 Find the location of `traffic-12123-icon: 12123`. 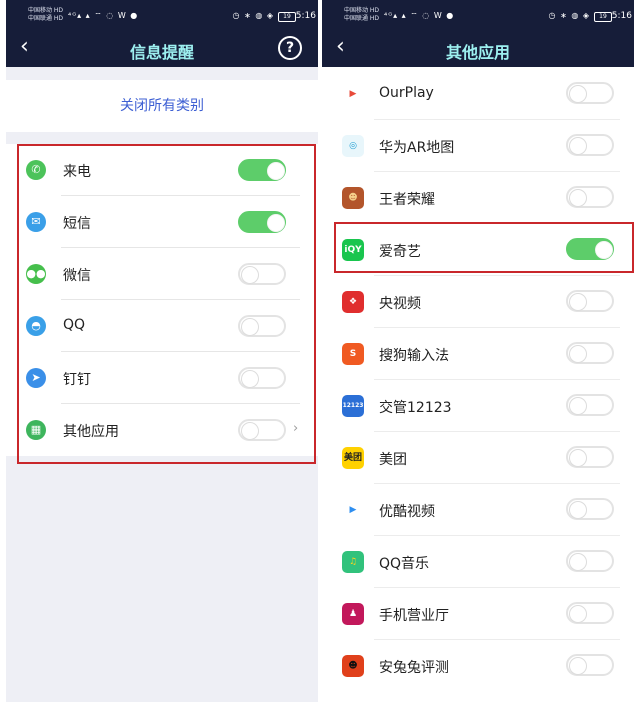

traffic-12123-icon: 12123 is located at coordinates (353, 406).